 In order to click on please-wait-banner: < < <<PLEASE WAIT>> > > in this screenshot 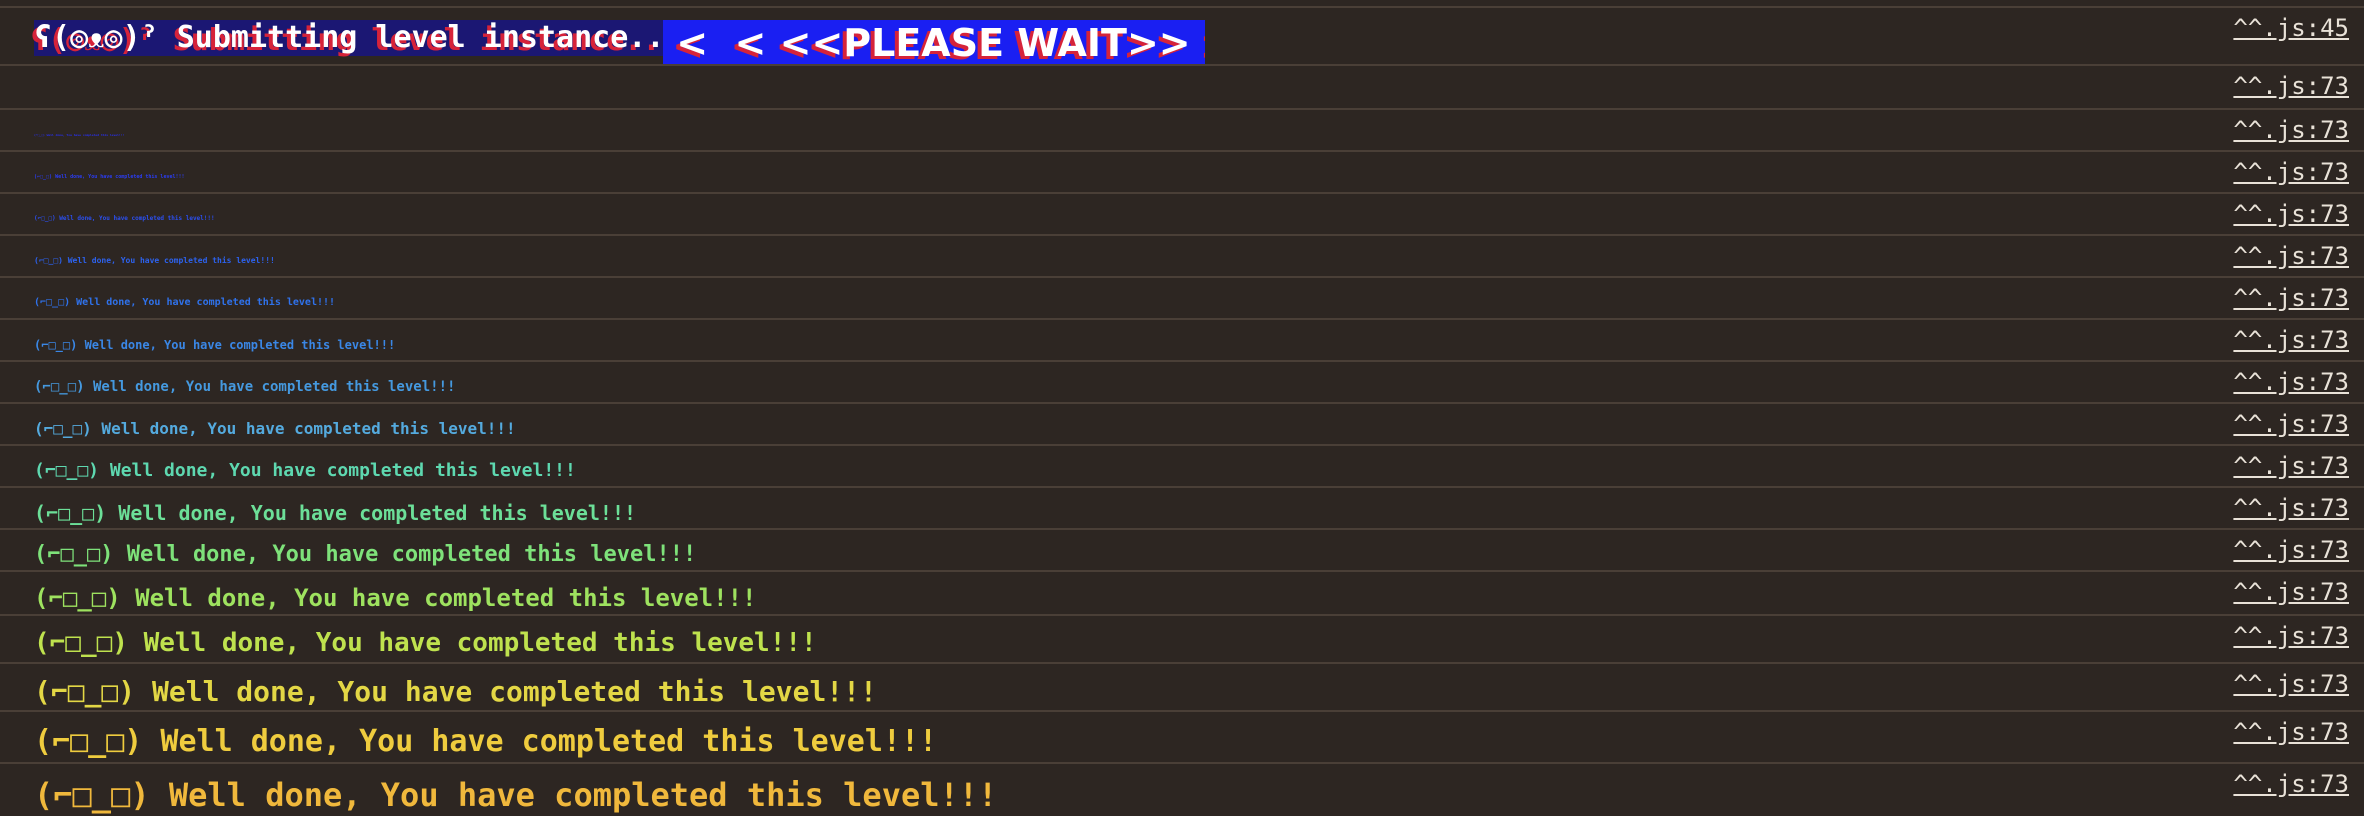, I will do `click(934, 43)`.